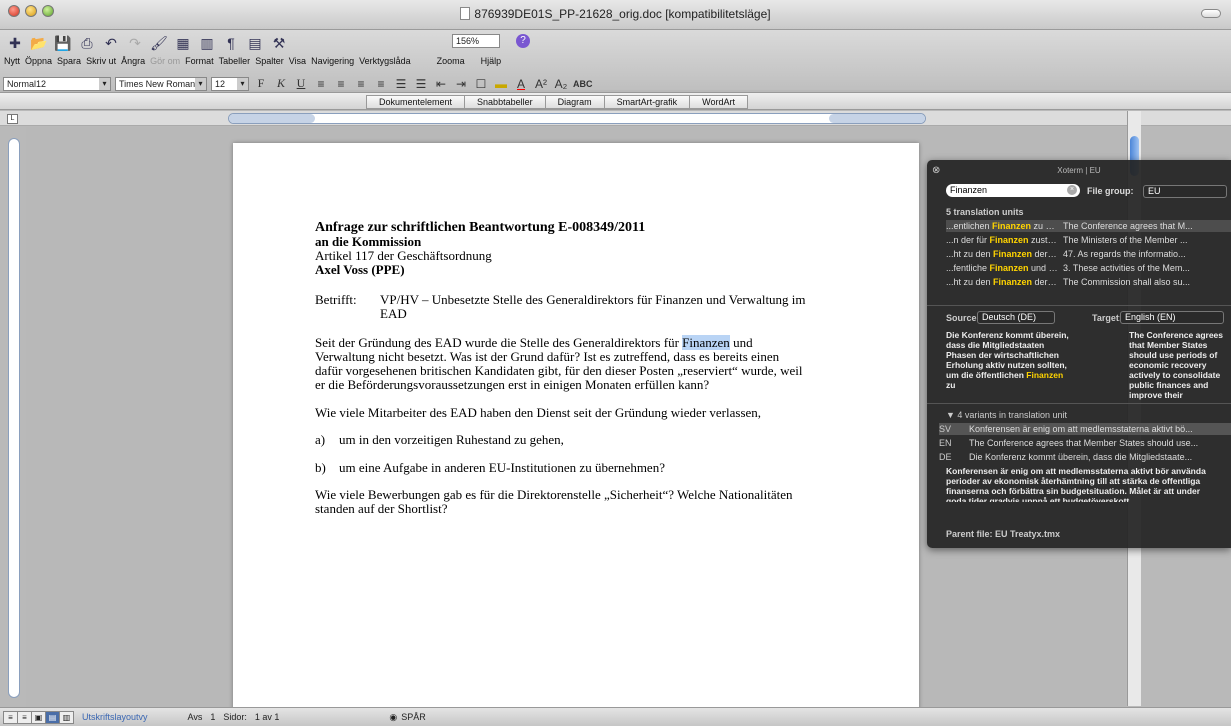 The height and width of the screenshot is (726, 1231). Describe the element at coordinates (261, 83) in the screenshot. I see `bold-icon: F` at that location.